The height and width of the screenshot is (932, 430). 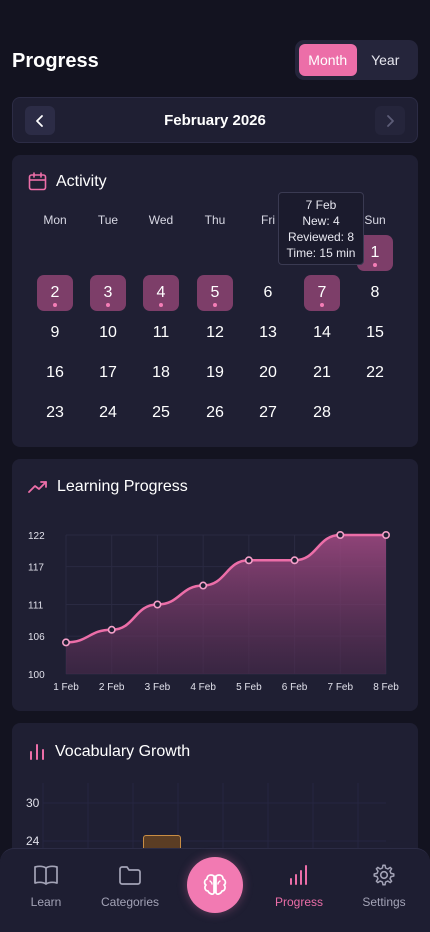 What do you see at coordinates (203, 687) in the screenshot?
I see `x-tick-label: 4 Feb` at bounding box center [203, 687].